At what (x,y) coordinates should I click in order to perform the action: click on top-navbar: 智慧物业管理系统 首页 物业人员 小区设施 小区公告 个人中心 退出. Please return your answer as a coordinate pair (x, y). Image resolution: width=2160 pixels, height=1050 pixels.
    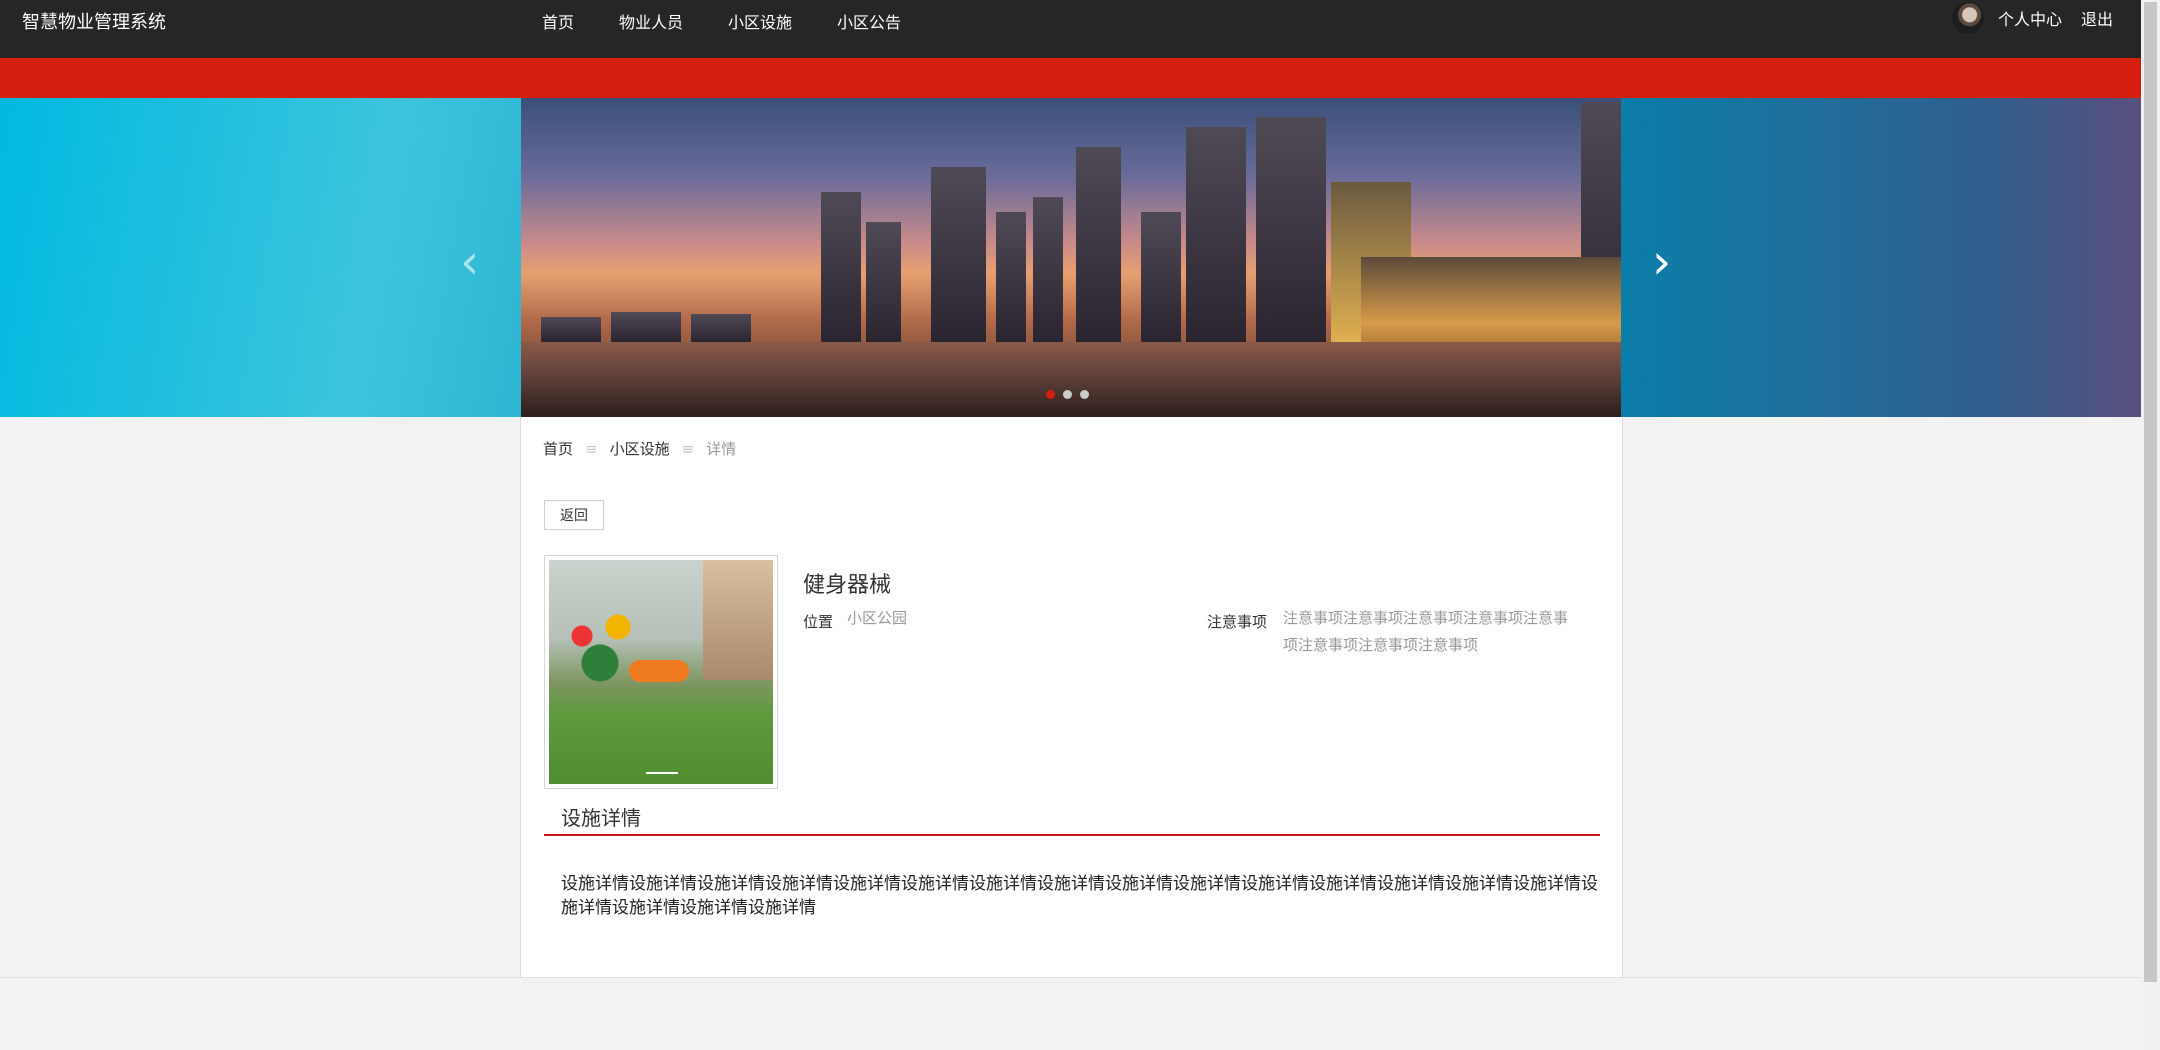
    Looking at the image, I should click on (1070, 29).